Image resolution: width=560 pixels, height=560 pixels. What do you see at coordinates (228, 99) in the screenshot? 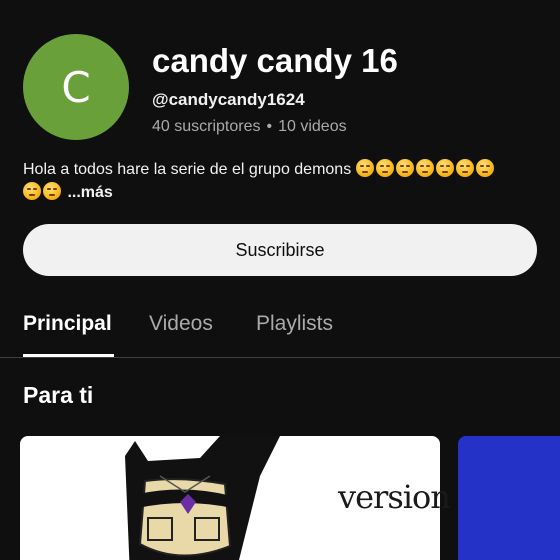
I see `channel-handle: @candycandy1624` at bounding box center [228, 99].